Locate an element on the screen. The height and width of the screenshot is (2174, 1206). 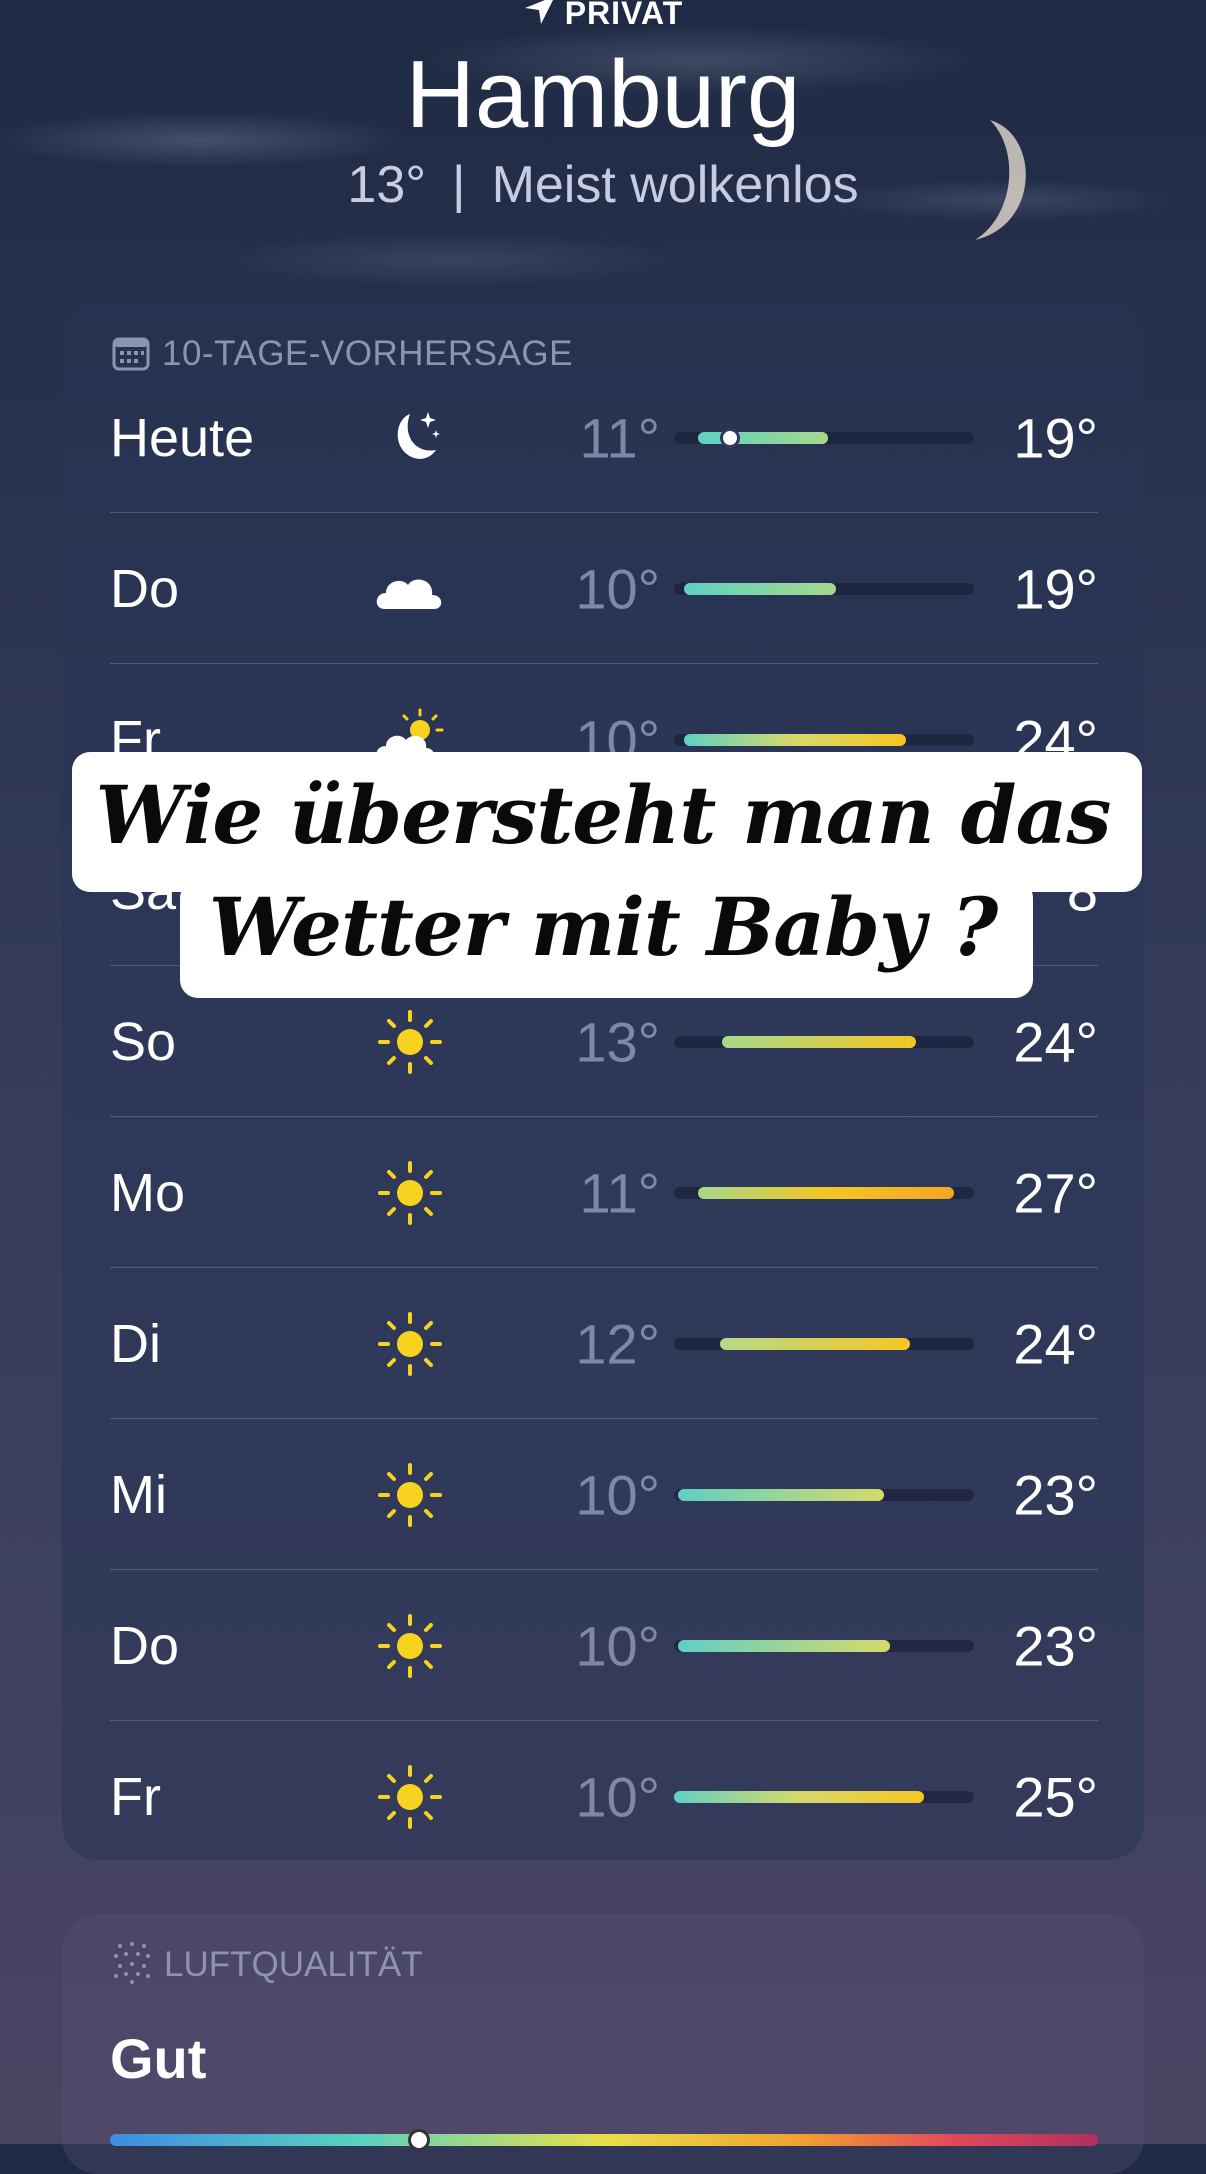
air-quality-scale is located at coordinates (604, 2140).